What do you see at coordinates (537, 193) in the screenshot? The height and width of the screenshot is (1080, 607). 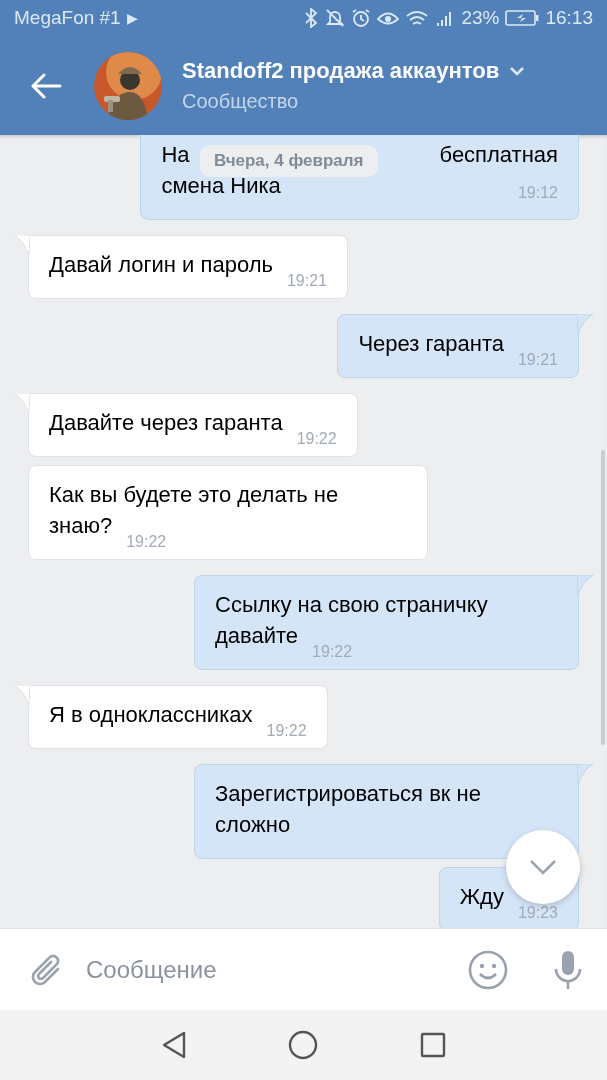 I see `message-time: 19:12` at bounding box center [537, 193].